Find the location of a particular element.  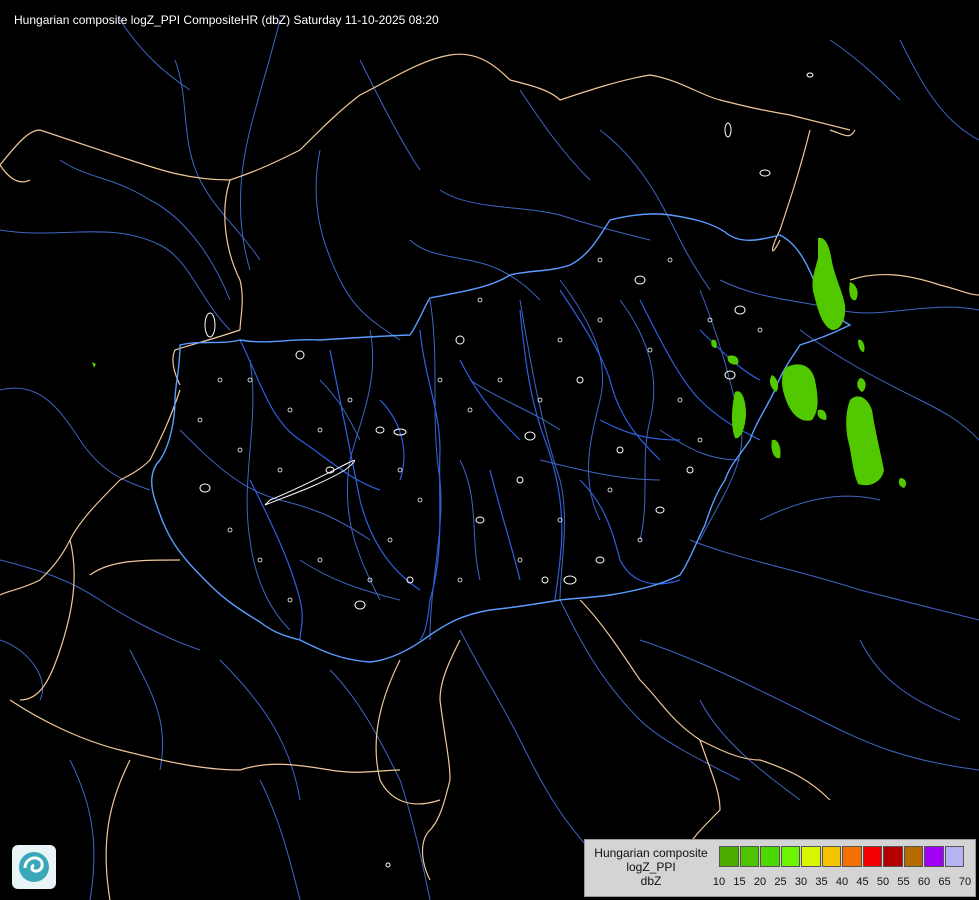

legend-ticks: 10 15 20 25 30 35 40 45 50 55 60 65 70 is located at coordinates (843, 883).